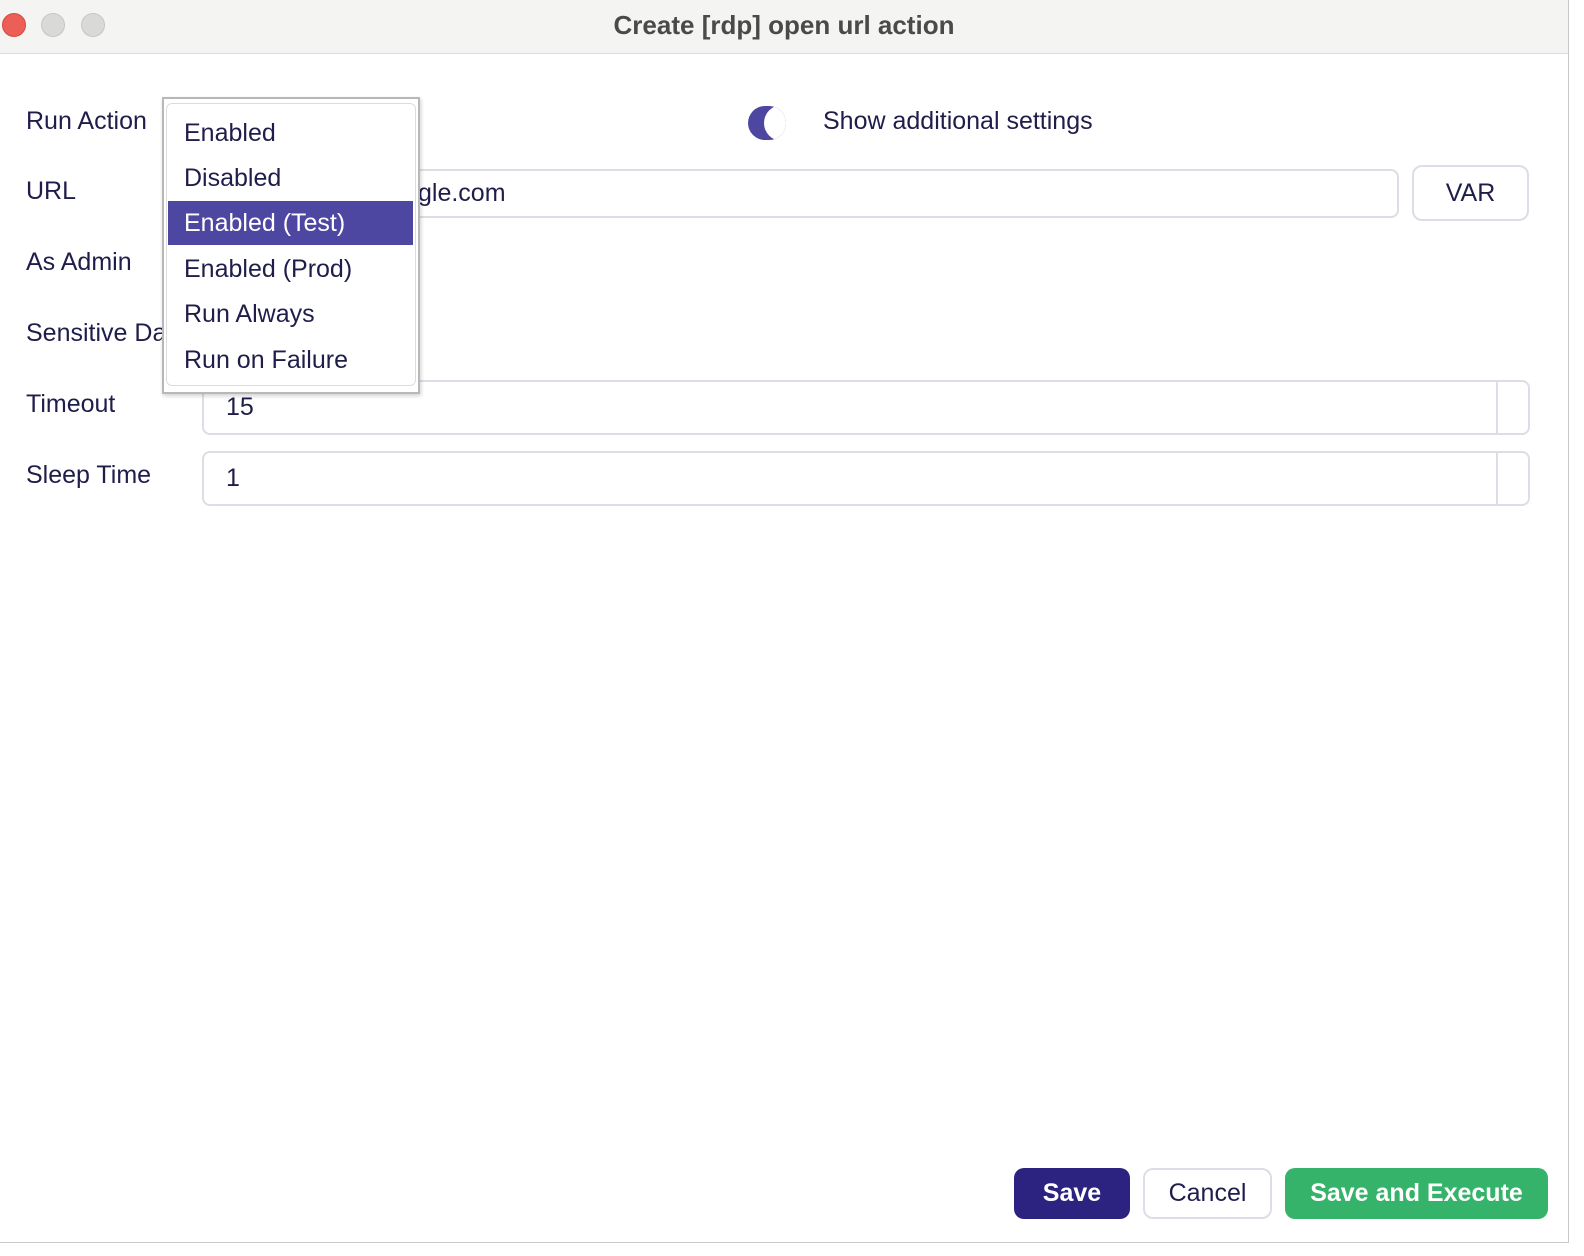 Image resolution: width=1584 pixels, height=1256 pixels. What do you see at coordinates (71, 404) in the screenshot?
I see `timeout-label: Timeout` at bounding box center [71, 404].